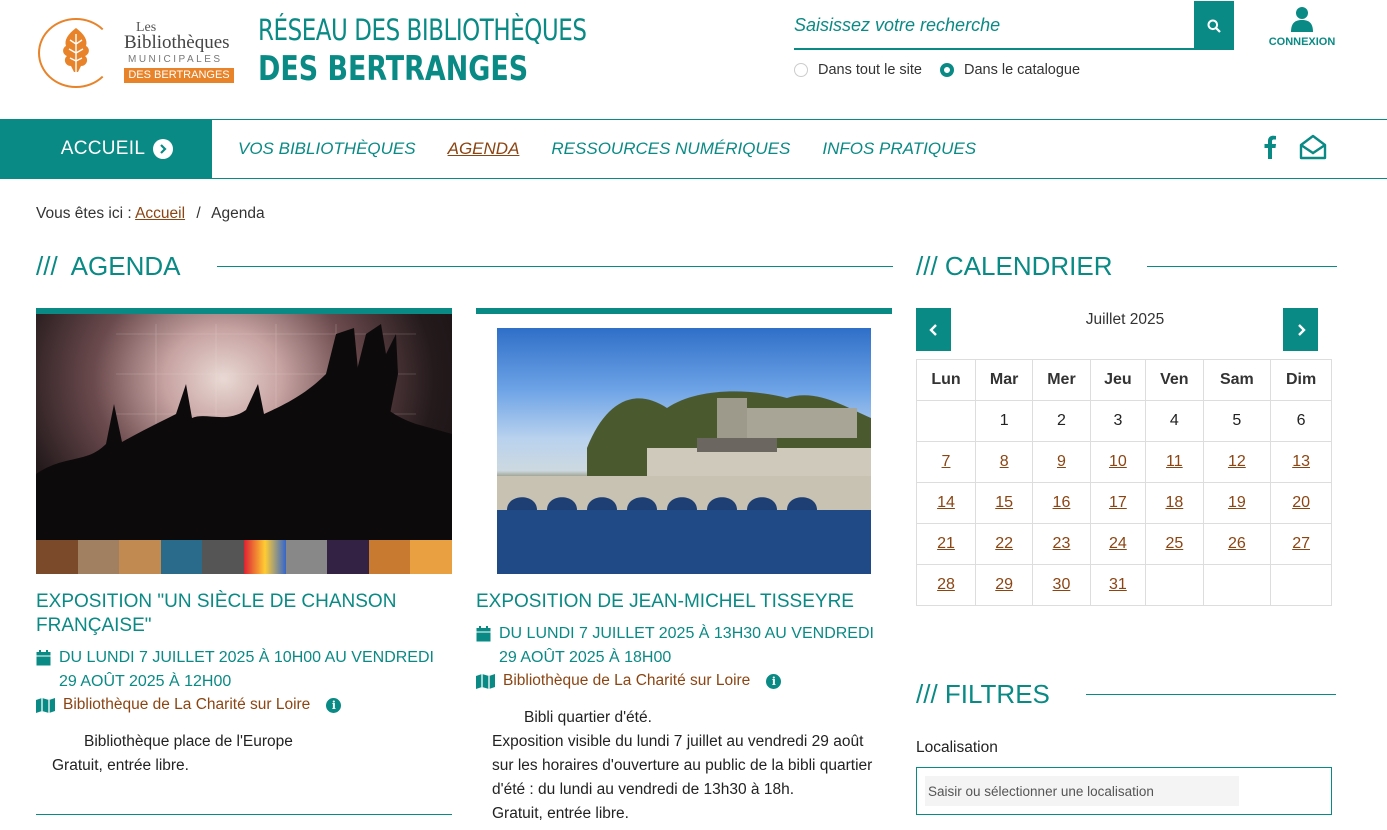  Describe the element at coordinates (1022, 70) in the screenshot. I see `scope-option-label: Dans le catalogue` at that location.